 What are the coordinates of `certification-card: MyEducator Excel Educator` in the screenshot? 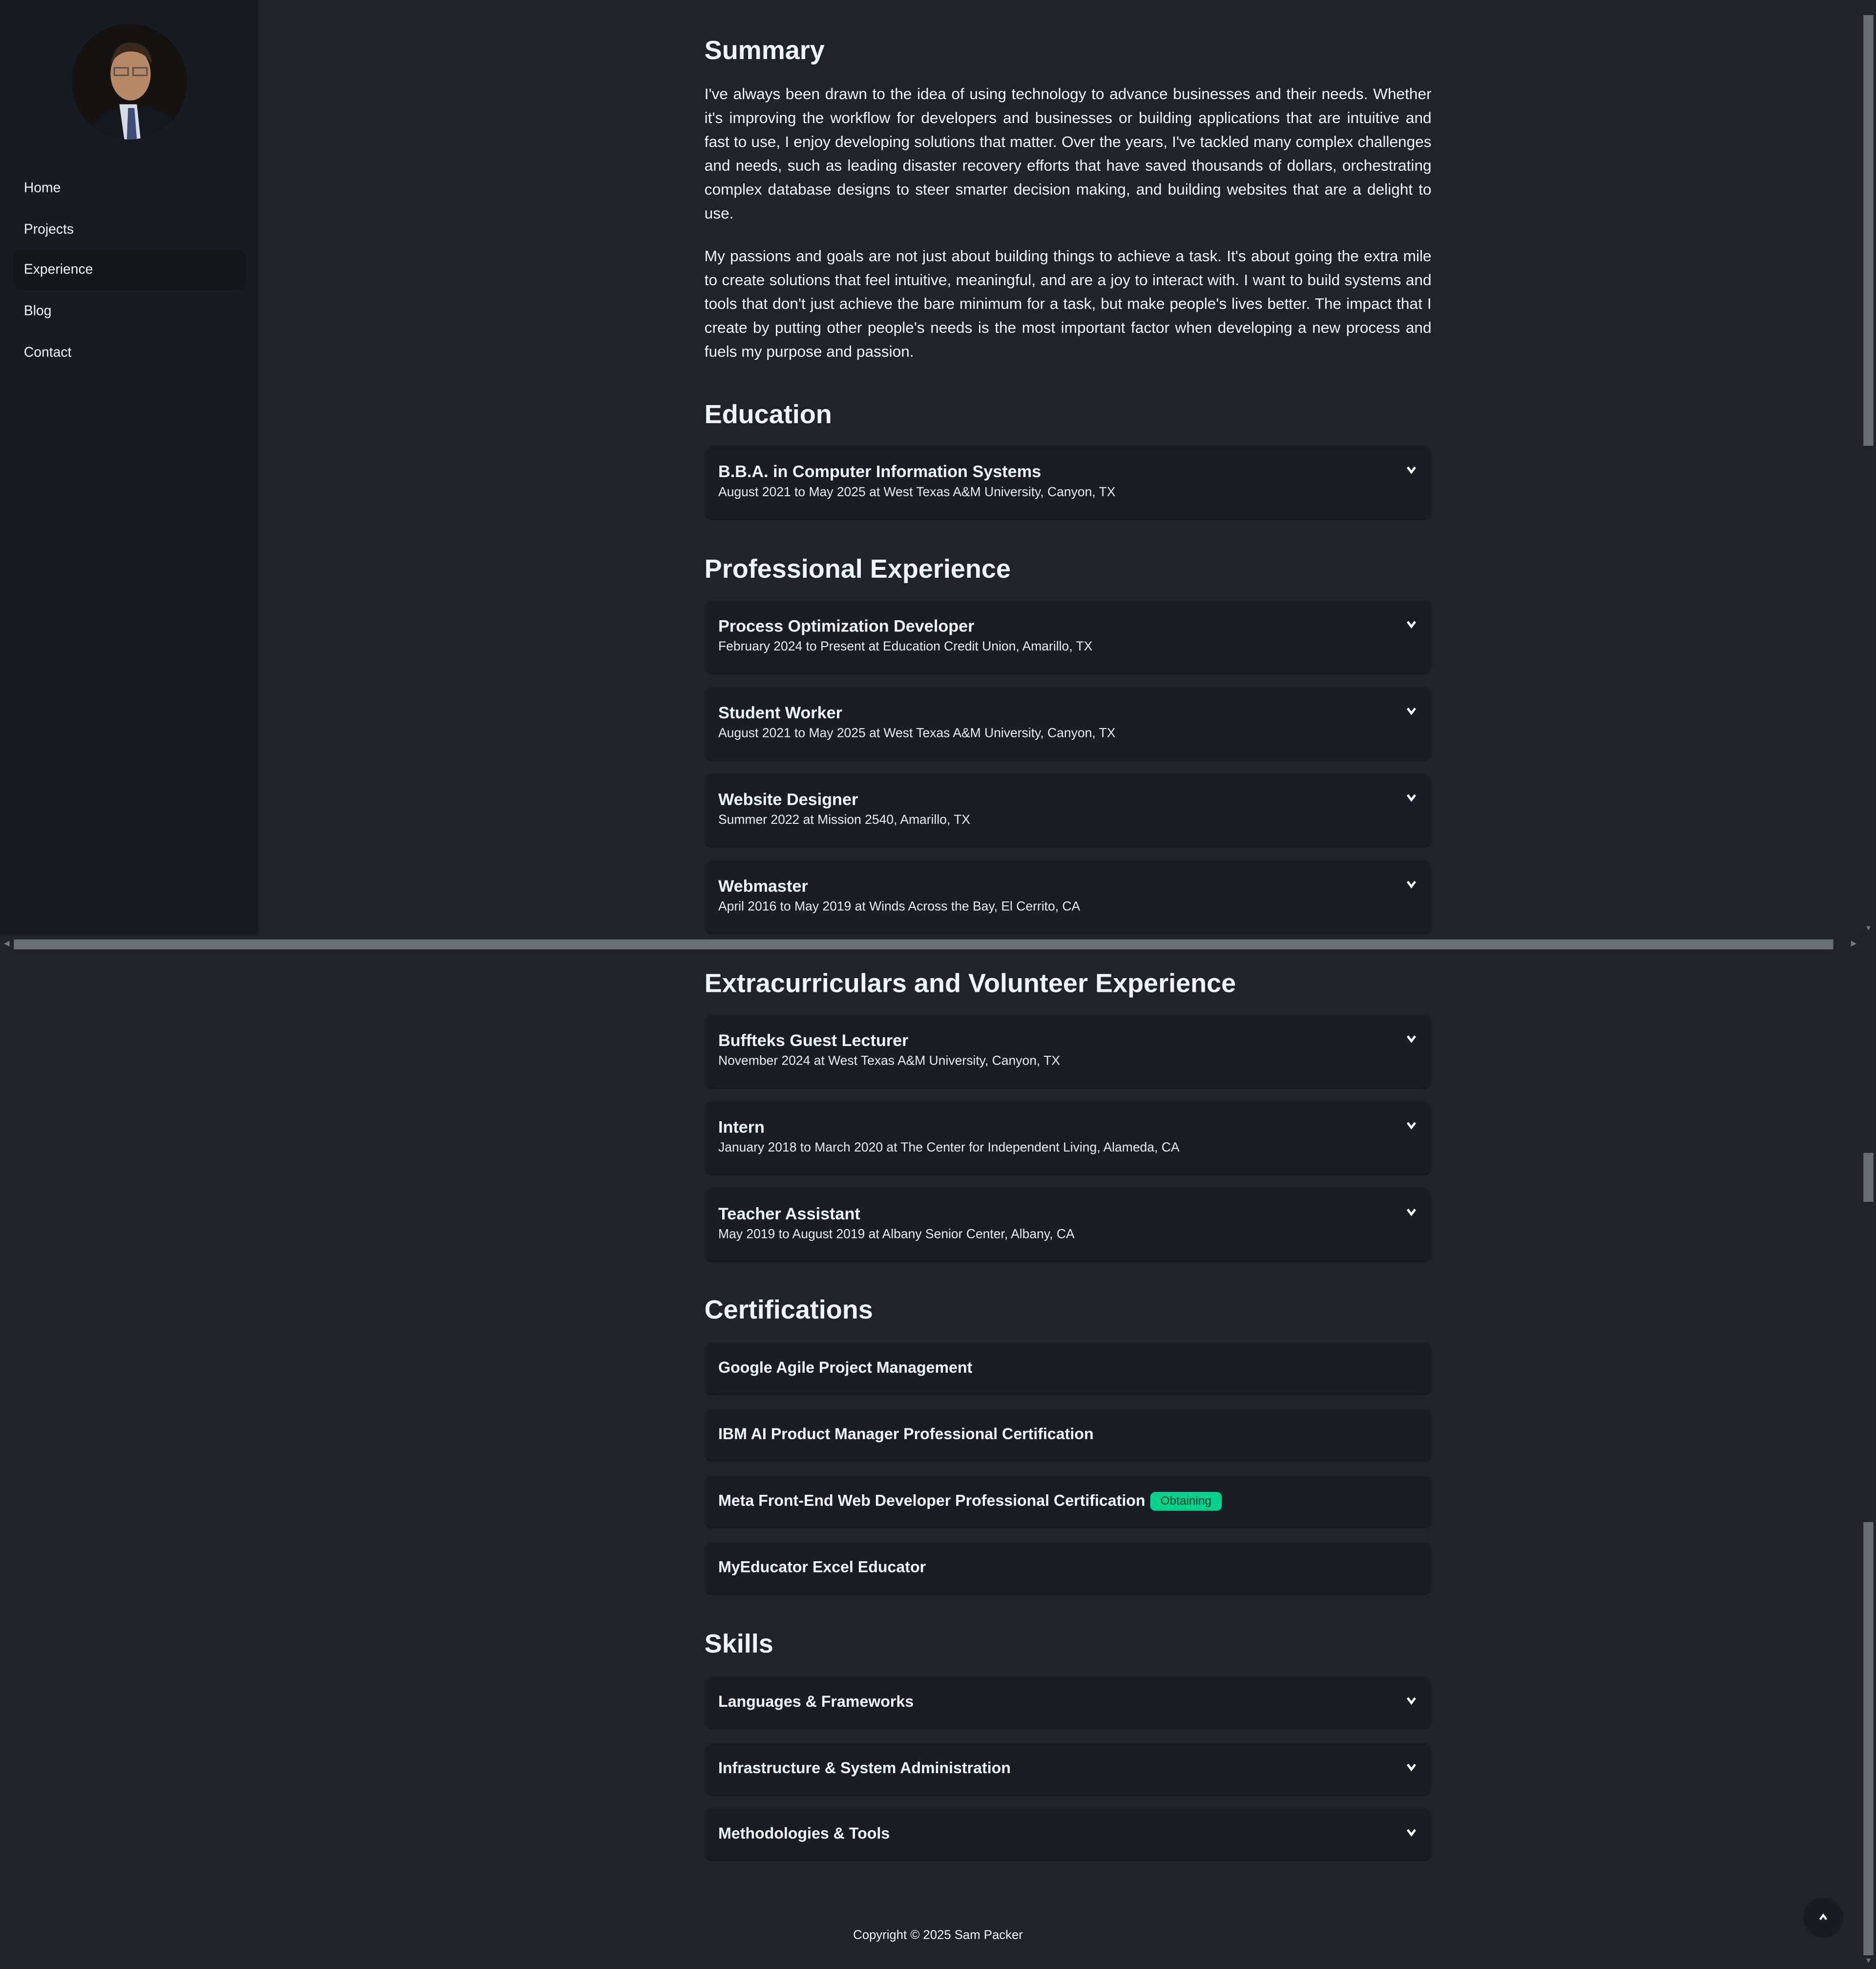 It's located at (1068, 1568).